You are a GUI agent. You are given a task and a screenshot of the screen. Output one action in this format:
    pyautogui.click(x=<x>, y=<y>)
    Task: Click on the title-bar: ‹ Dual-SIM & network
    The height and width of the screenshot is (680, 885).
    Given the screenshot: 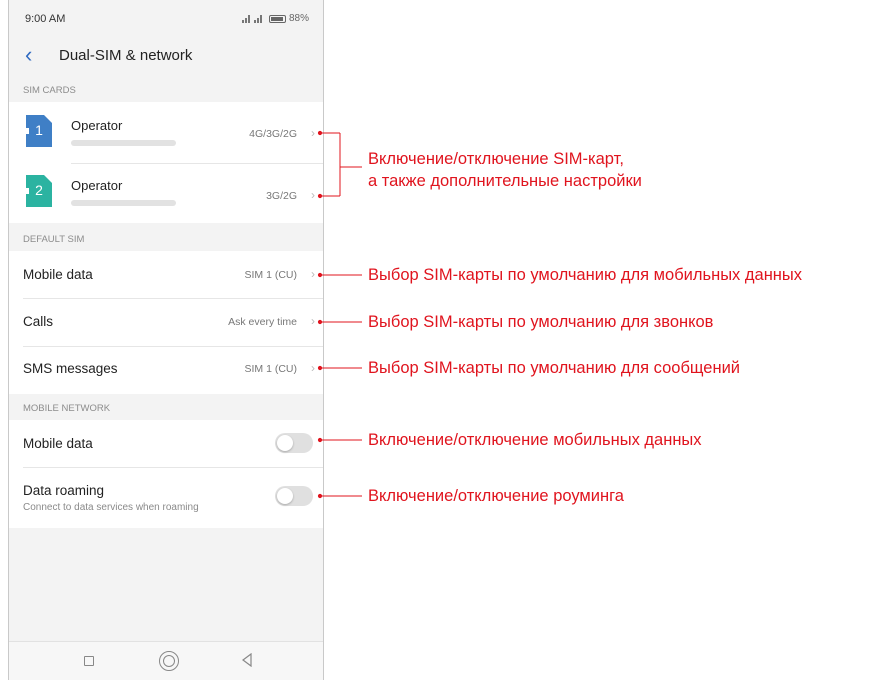 What is the action you would take?
    pyautogui.click(x=166, y=56)
    